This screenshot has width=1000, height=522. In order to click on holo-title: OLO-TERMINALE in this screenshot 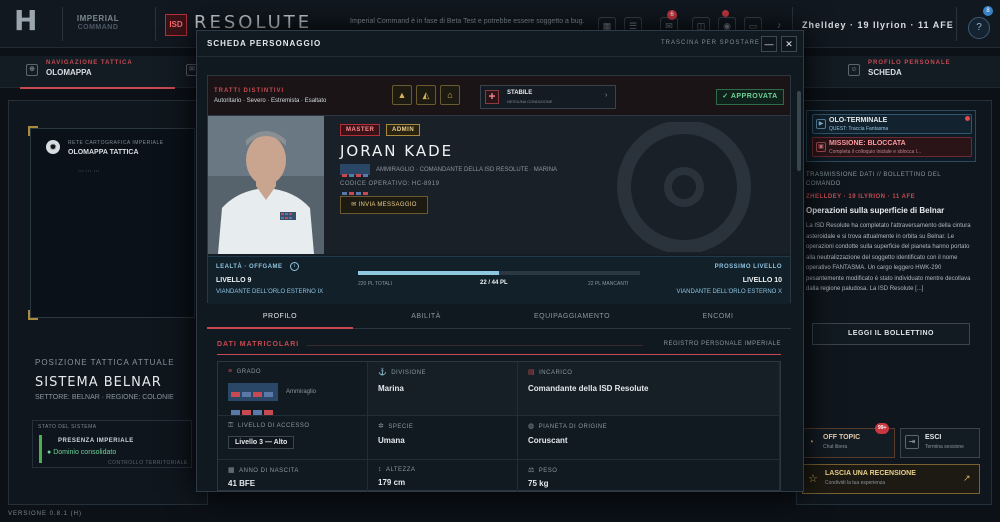, I will do `click(858, 120)`.